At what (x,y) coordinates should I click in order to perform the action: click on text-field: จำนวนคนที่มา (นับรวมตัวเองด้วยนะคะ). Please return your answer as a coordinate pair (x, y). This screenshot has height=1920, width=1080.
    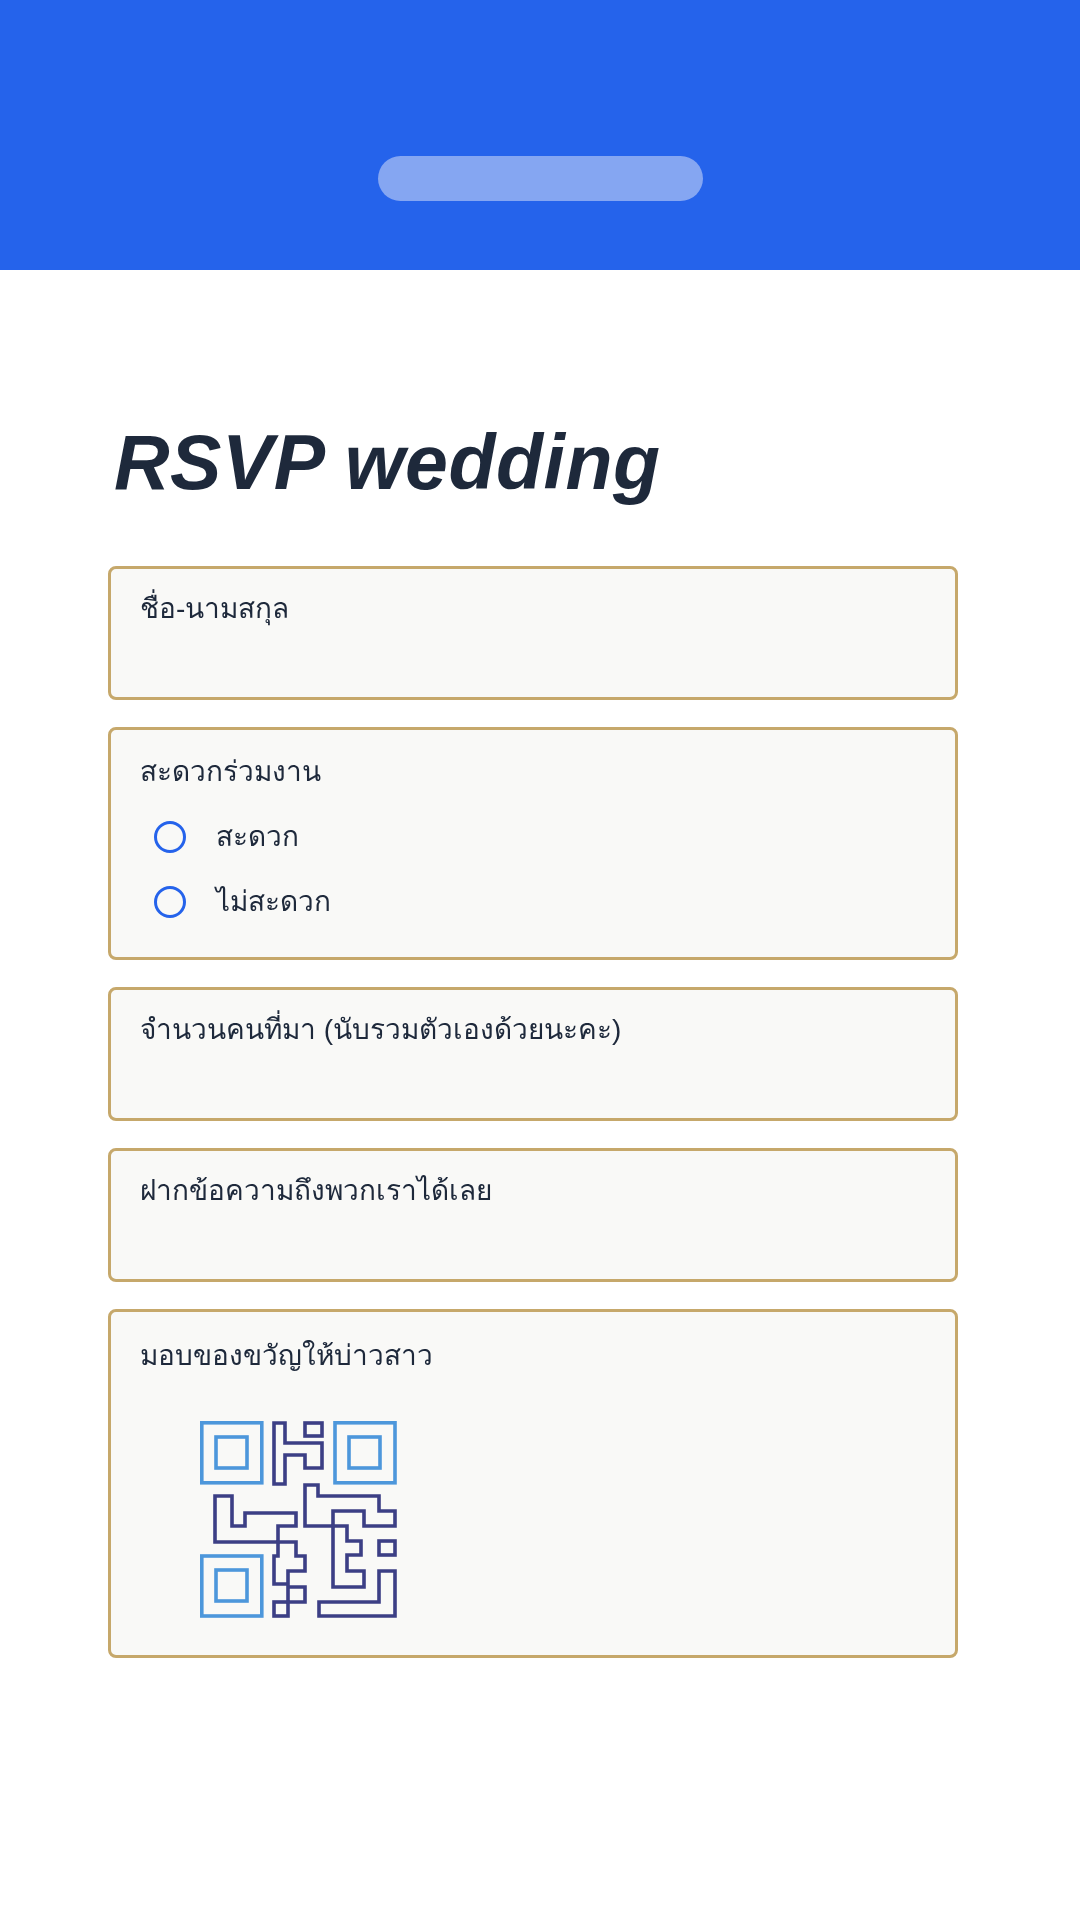
    Looking at the image, I should click on (533, 1054).